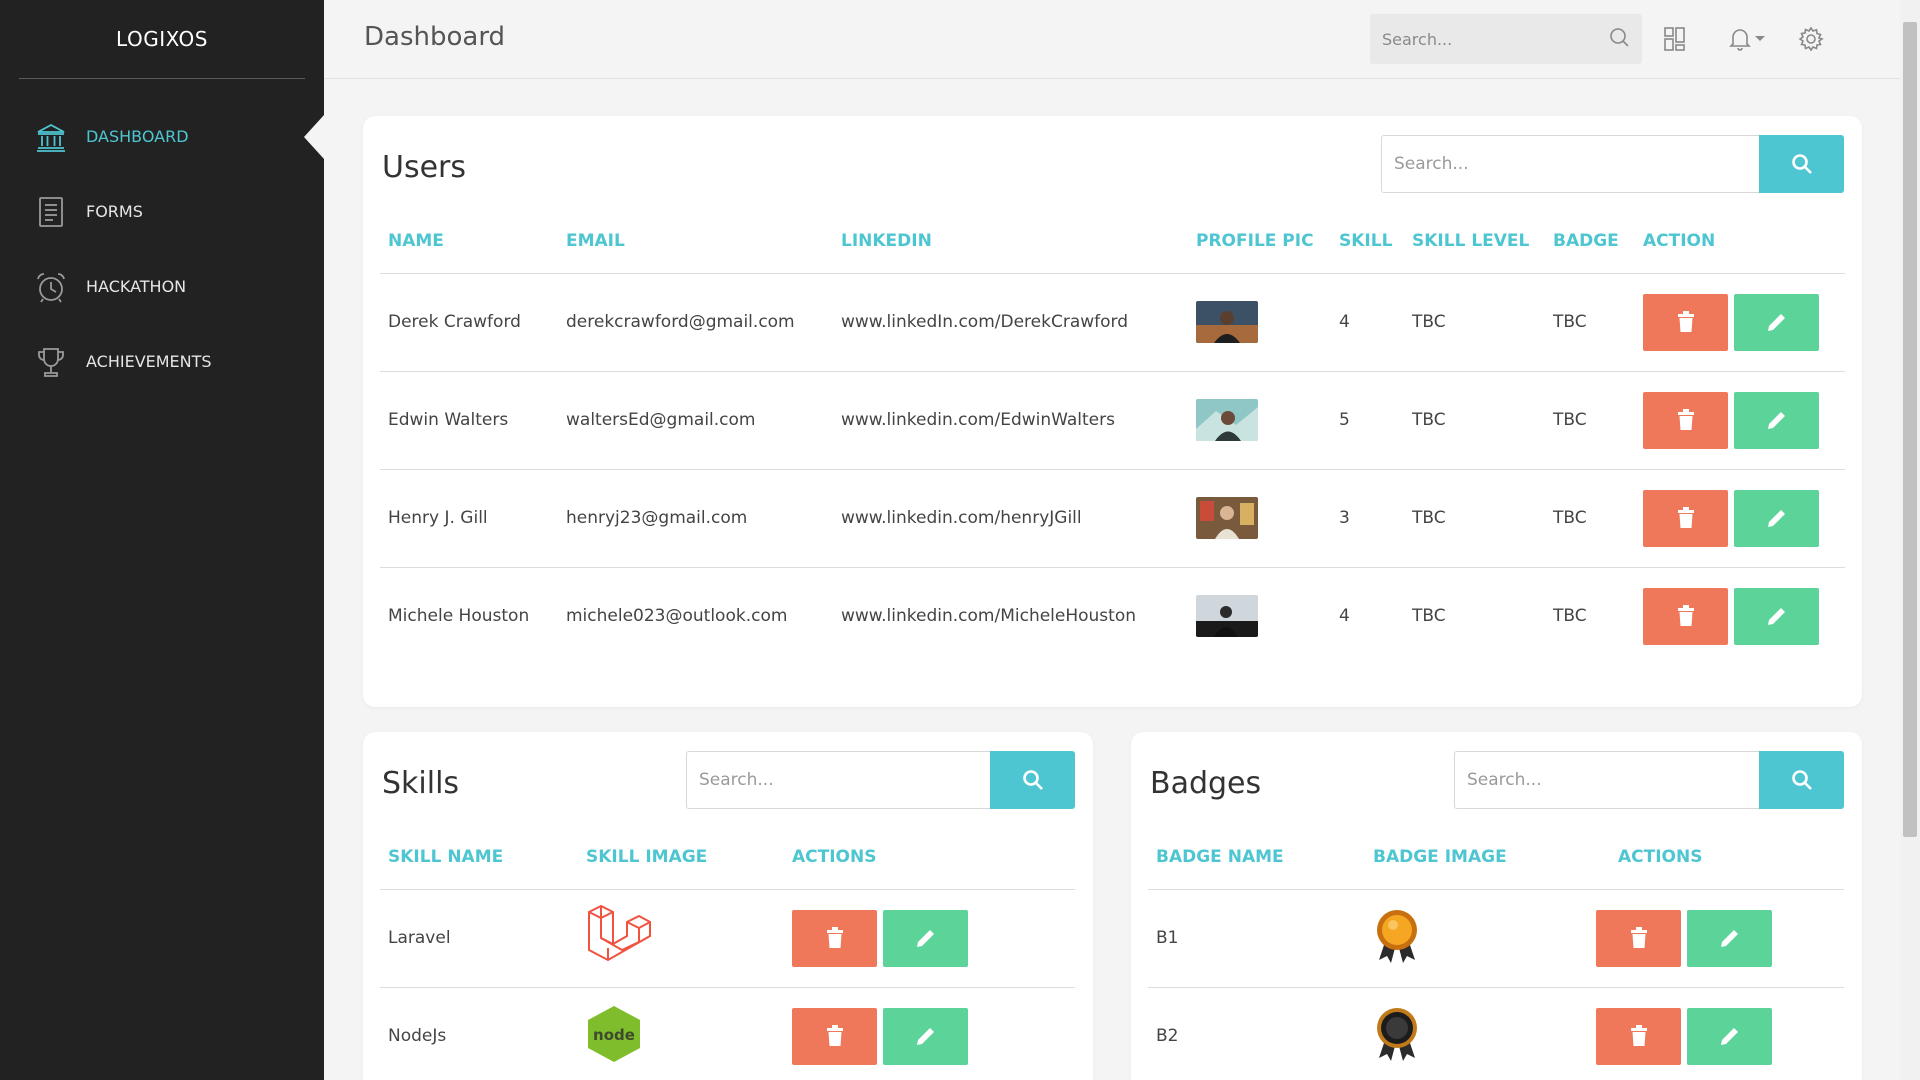 This screenshot has width=1920, height=1080. I want to click on sidebar-item-label: ACHIEVEMENTS, so click(149, 361).